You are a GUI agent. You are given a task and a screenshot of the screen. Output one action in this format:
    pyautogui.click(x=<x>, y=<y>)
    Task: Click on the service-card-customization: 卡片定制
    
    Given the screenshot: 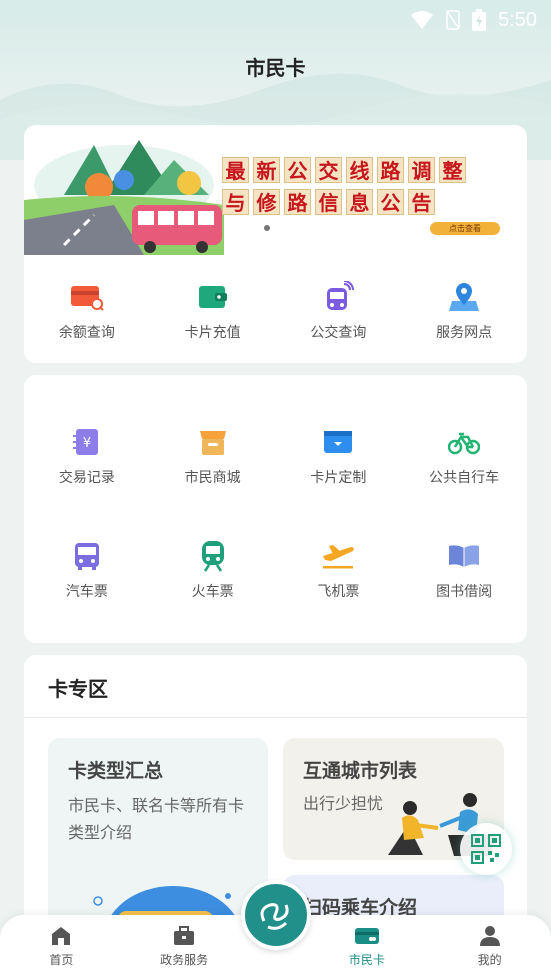 What is the action you would take?
    pyautogui.click(x=339, y=456)
    